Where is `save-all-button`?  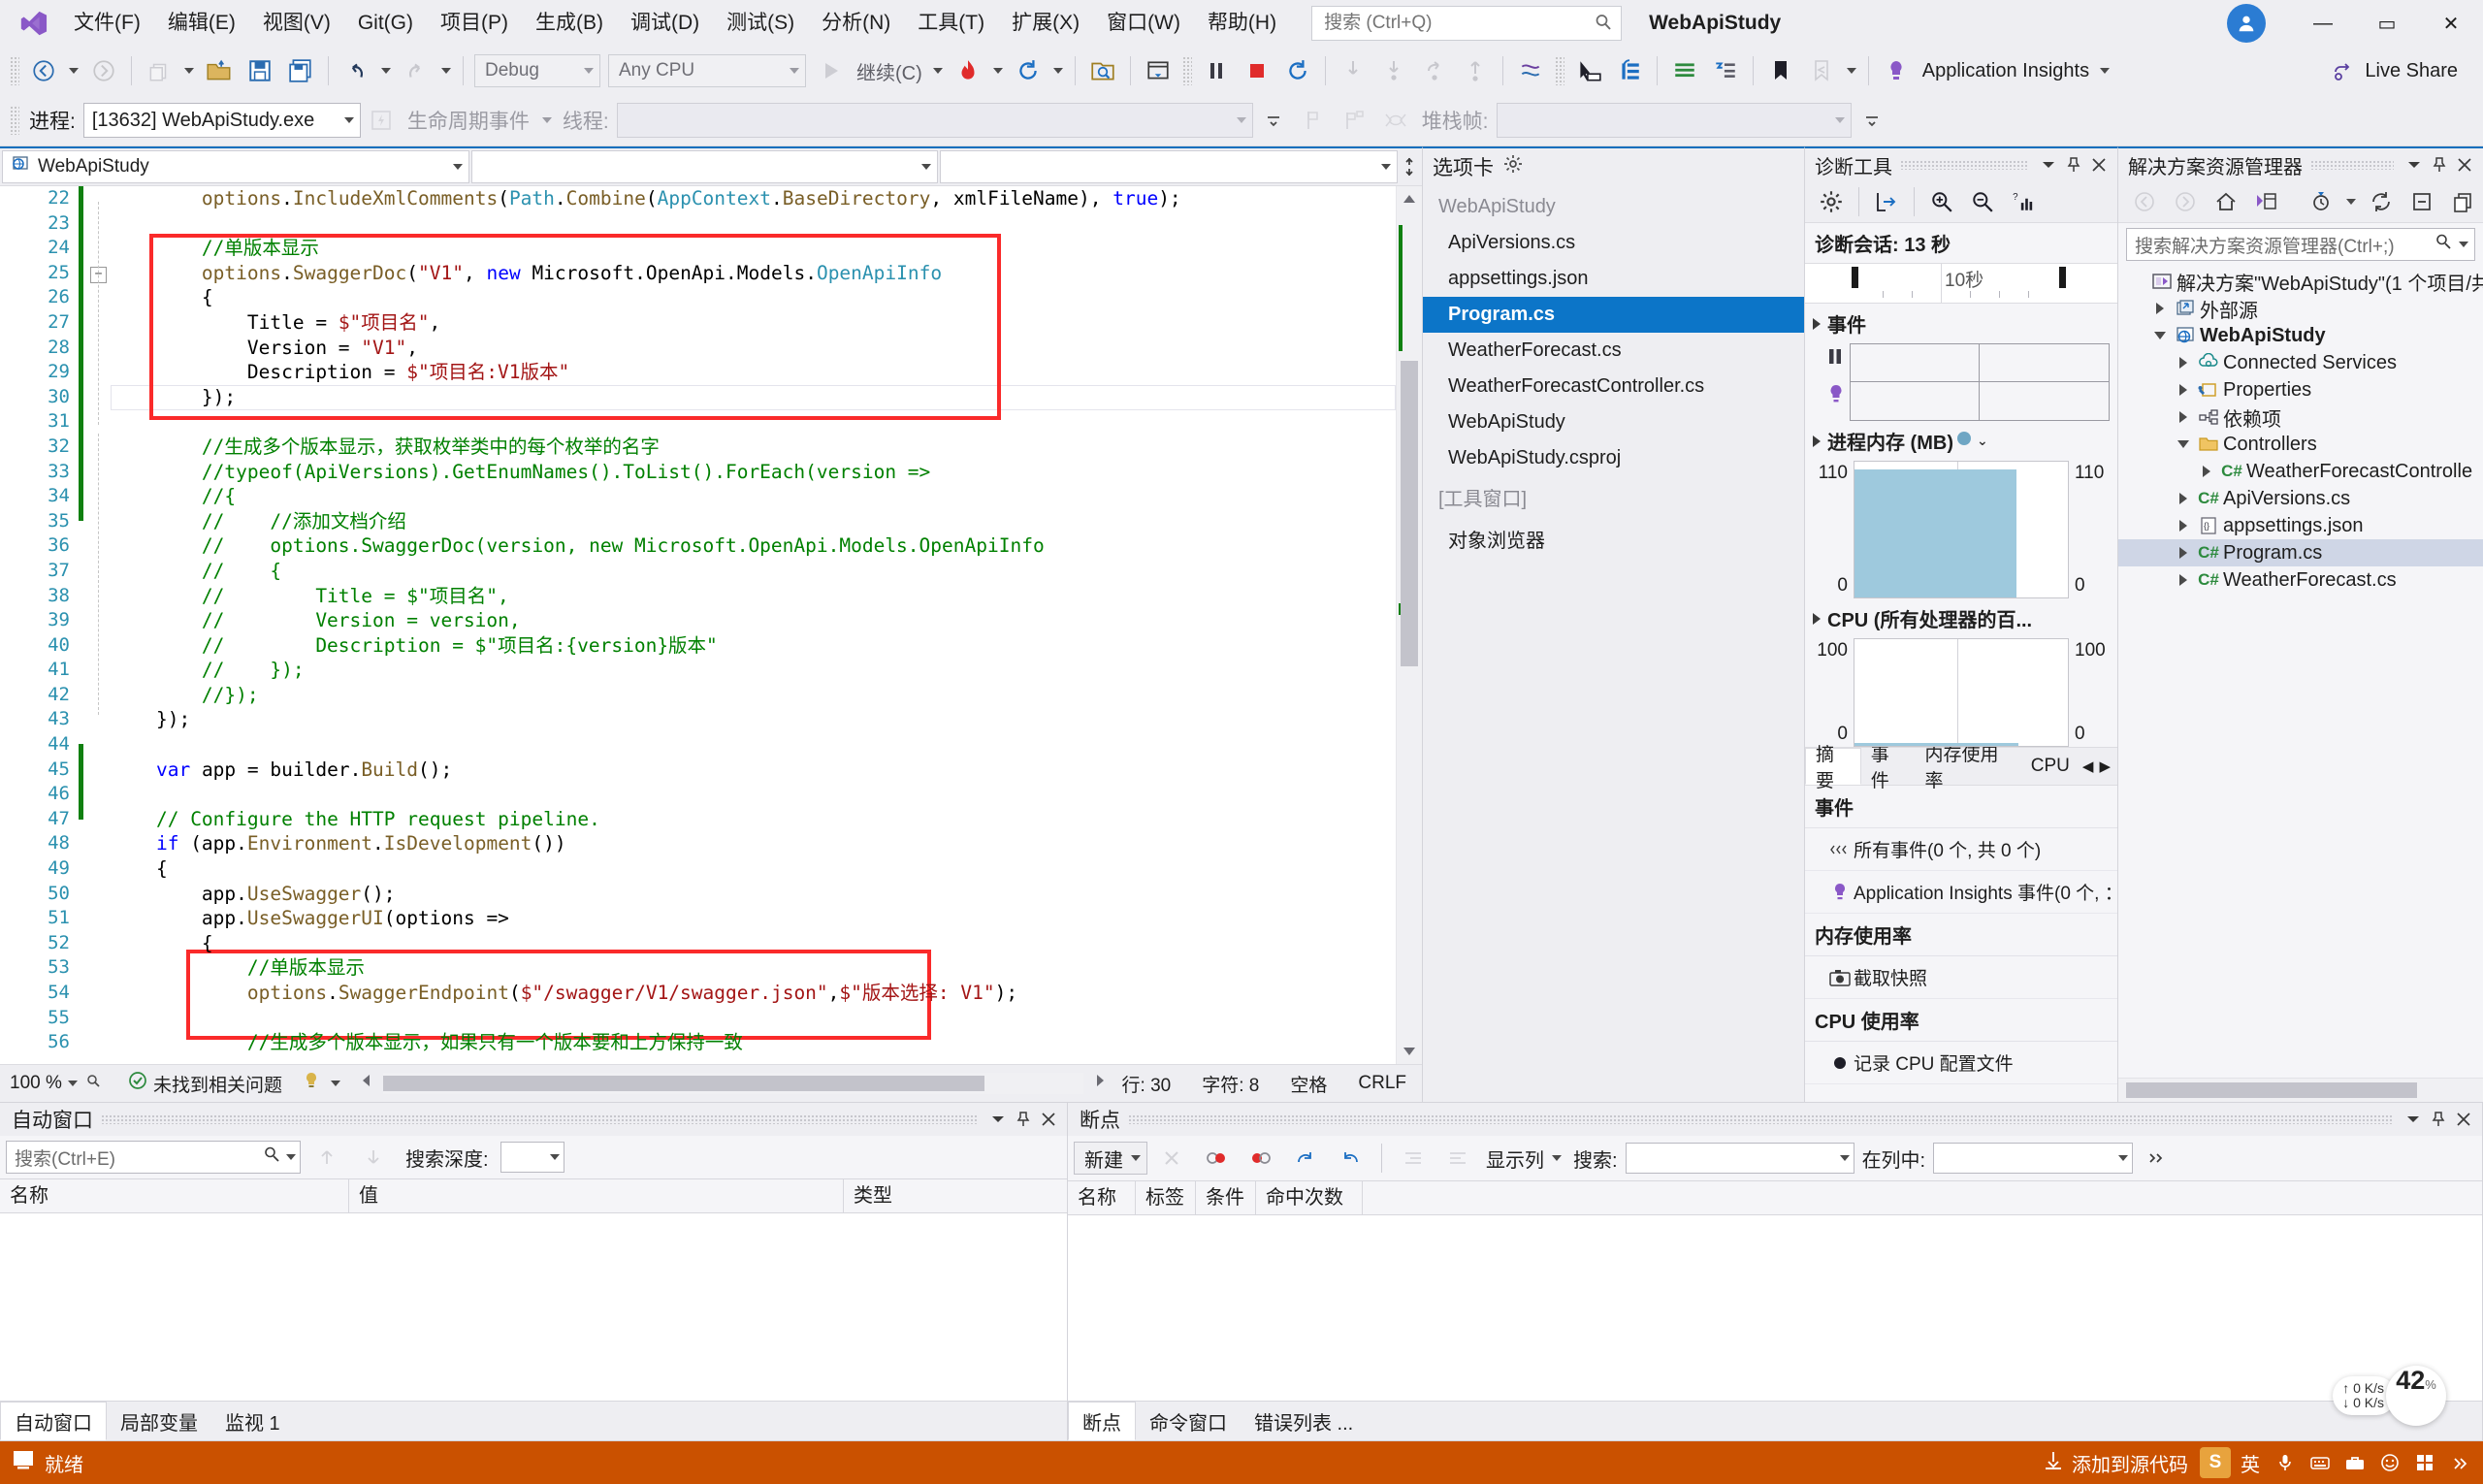 save-all-button is located at coordinates (301, 70).